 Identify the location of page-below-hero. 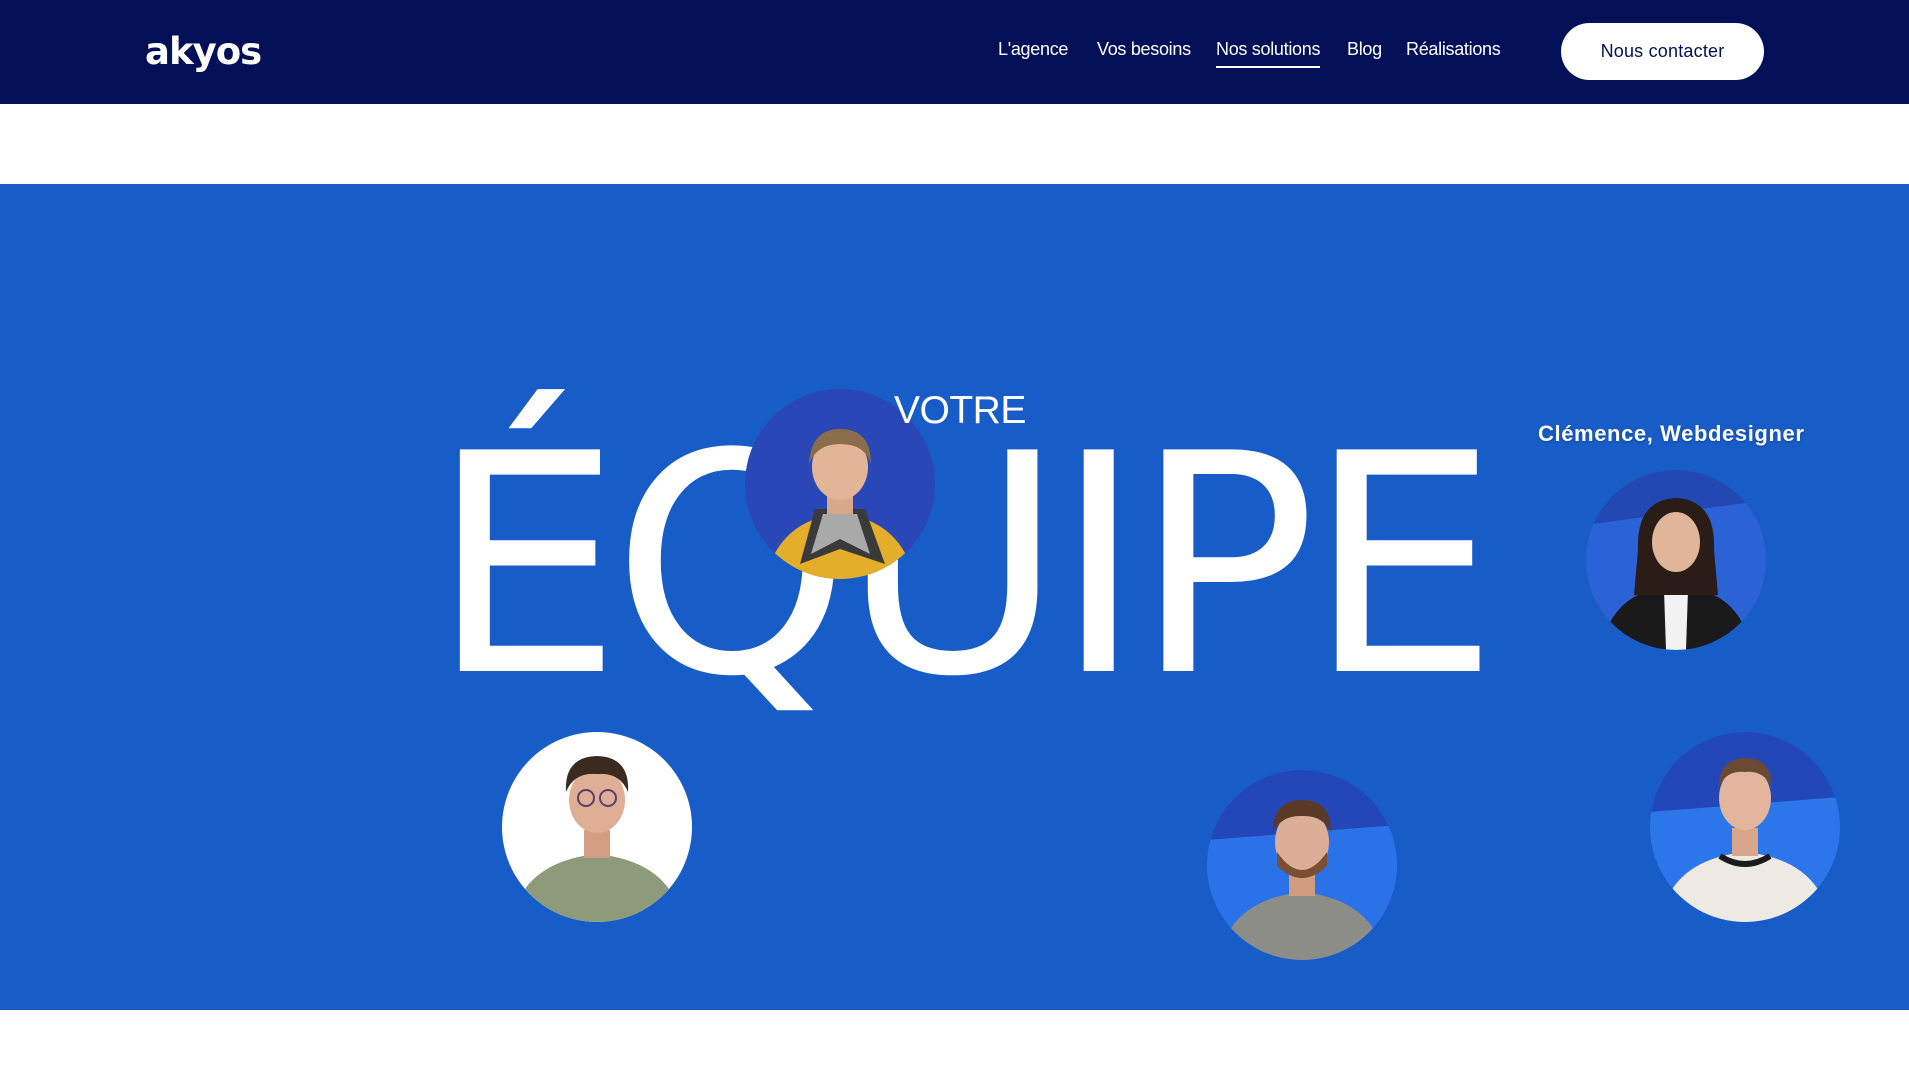
(954, 1039).